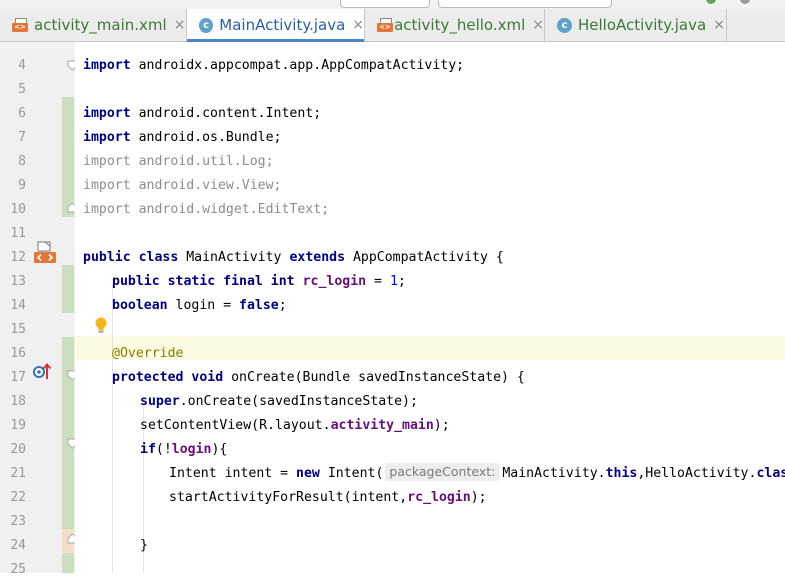  I want to click on code-line-14: boolean login = false;, so click(199, 306).